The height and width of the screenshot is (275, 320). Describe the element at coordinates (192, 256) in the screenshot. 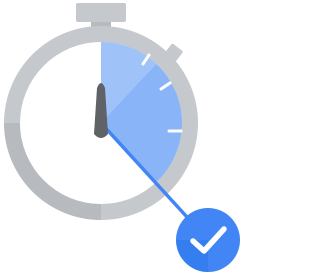

I see `badge-shadow` at that location.